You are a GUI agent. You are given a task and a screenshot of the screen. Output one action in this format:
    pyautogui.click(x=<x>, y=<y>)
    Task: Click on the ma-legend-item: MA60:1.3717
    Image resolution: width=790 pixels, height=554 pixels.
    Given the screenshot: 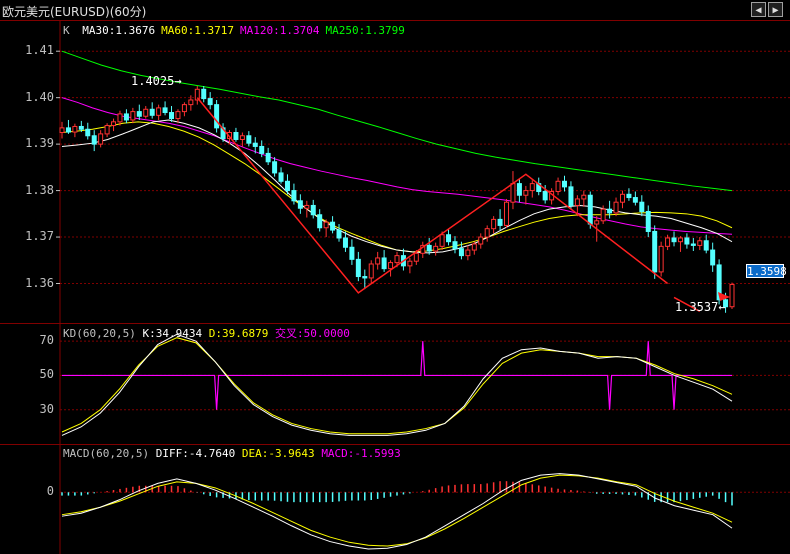 What is the action you would take?
    pyautogui.click(x=197, y=30)
    